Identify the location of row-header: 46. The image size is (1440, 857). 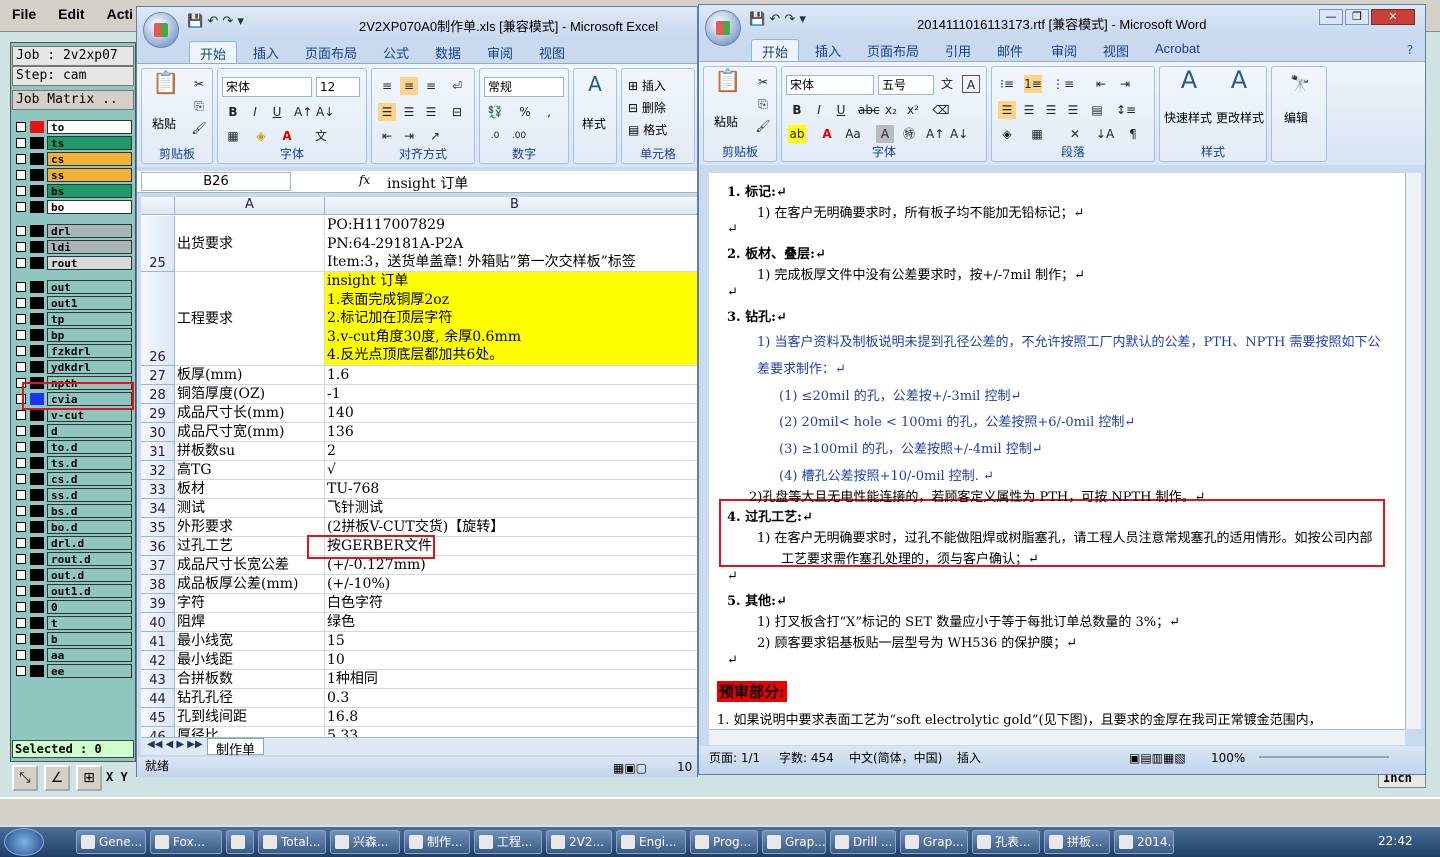
(158, 732).